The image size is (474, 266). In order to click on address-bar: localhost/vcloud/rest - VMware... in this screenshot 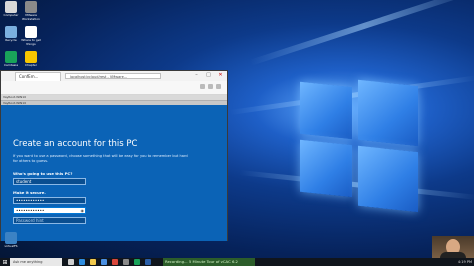, I will do `click(113, 76)`.